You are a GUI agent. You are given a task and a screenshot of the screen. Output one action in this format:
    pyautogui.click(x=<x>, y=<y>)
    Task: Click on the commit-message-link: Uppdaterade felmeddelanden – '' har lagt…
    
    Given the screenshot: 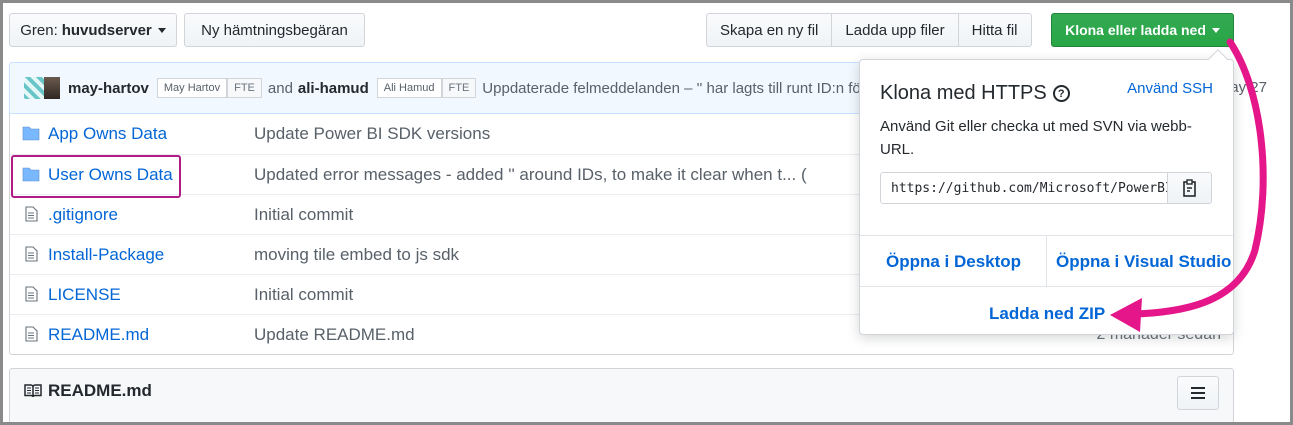 What is the action you would take?
    pyautogui.click(x=677, y=88)
    